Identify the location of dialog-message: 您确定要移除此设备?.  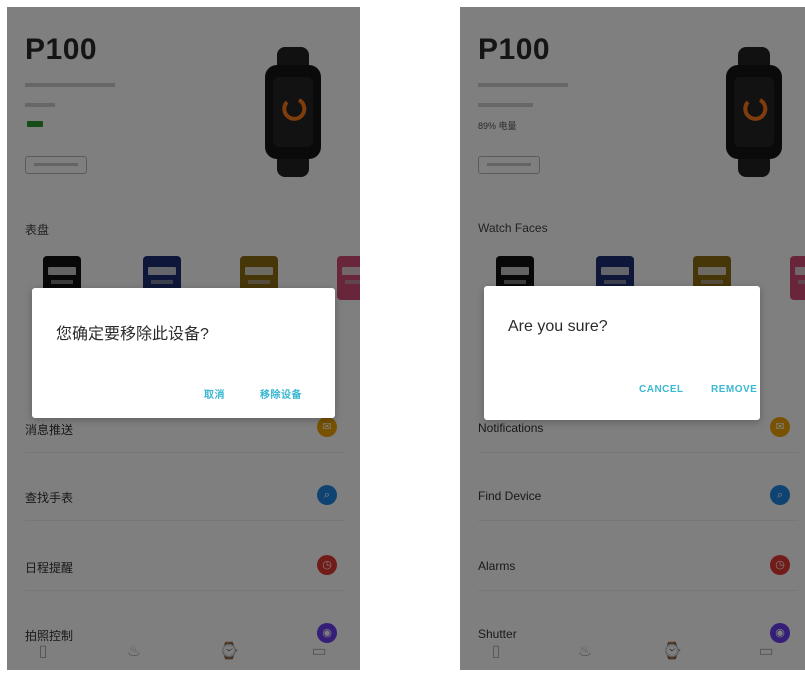
(132, 334).